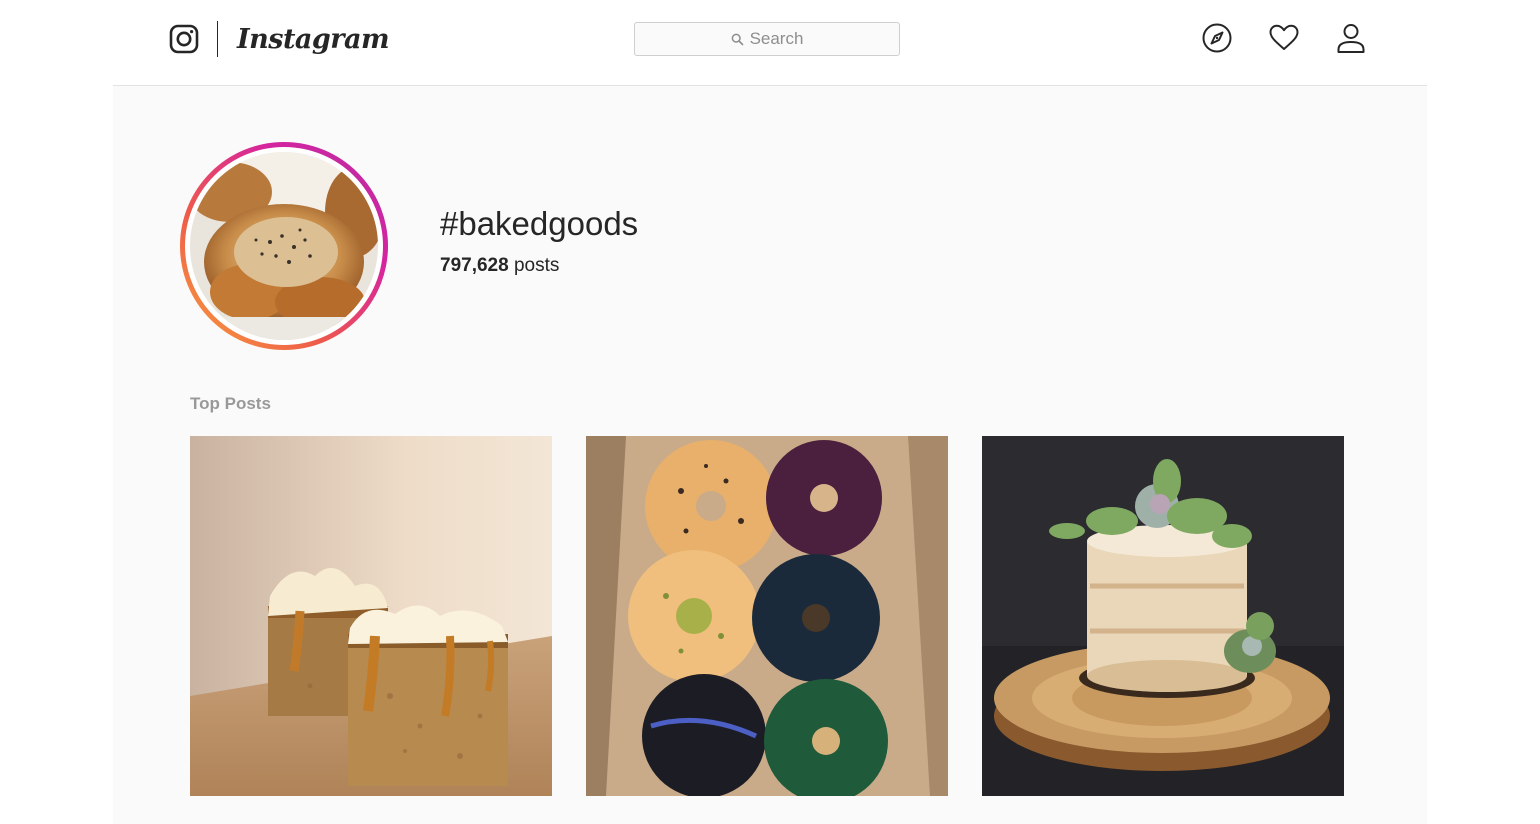 The image size is (1540, 824). I want to click on search-input: Search, so click(767, 39).